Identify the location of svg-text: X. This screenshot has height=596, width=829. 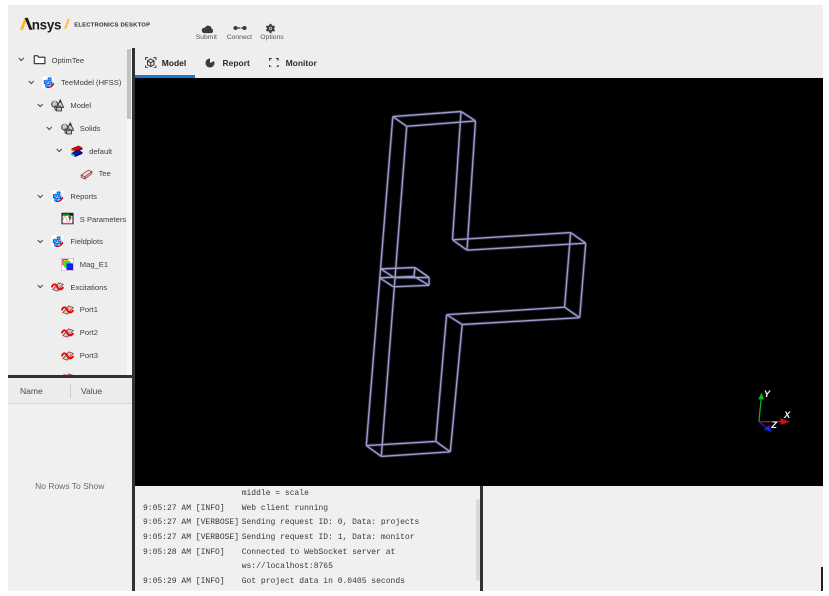
(787, 415).